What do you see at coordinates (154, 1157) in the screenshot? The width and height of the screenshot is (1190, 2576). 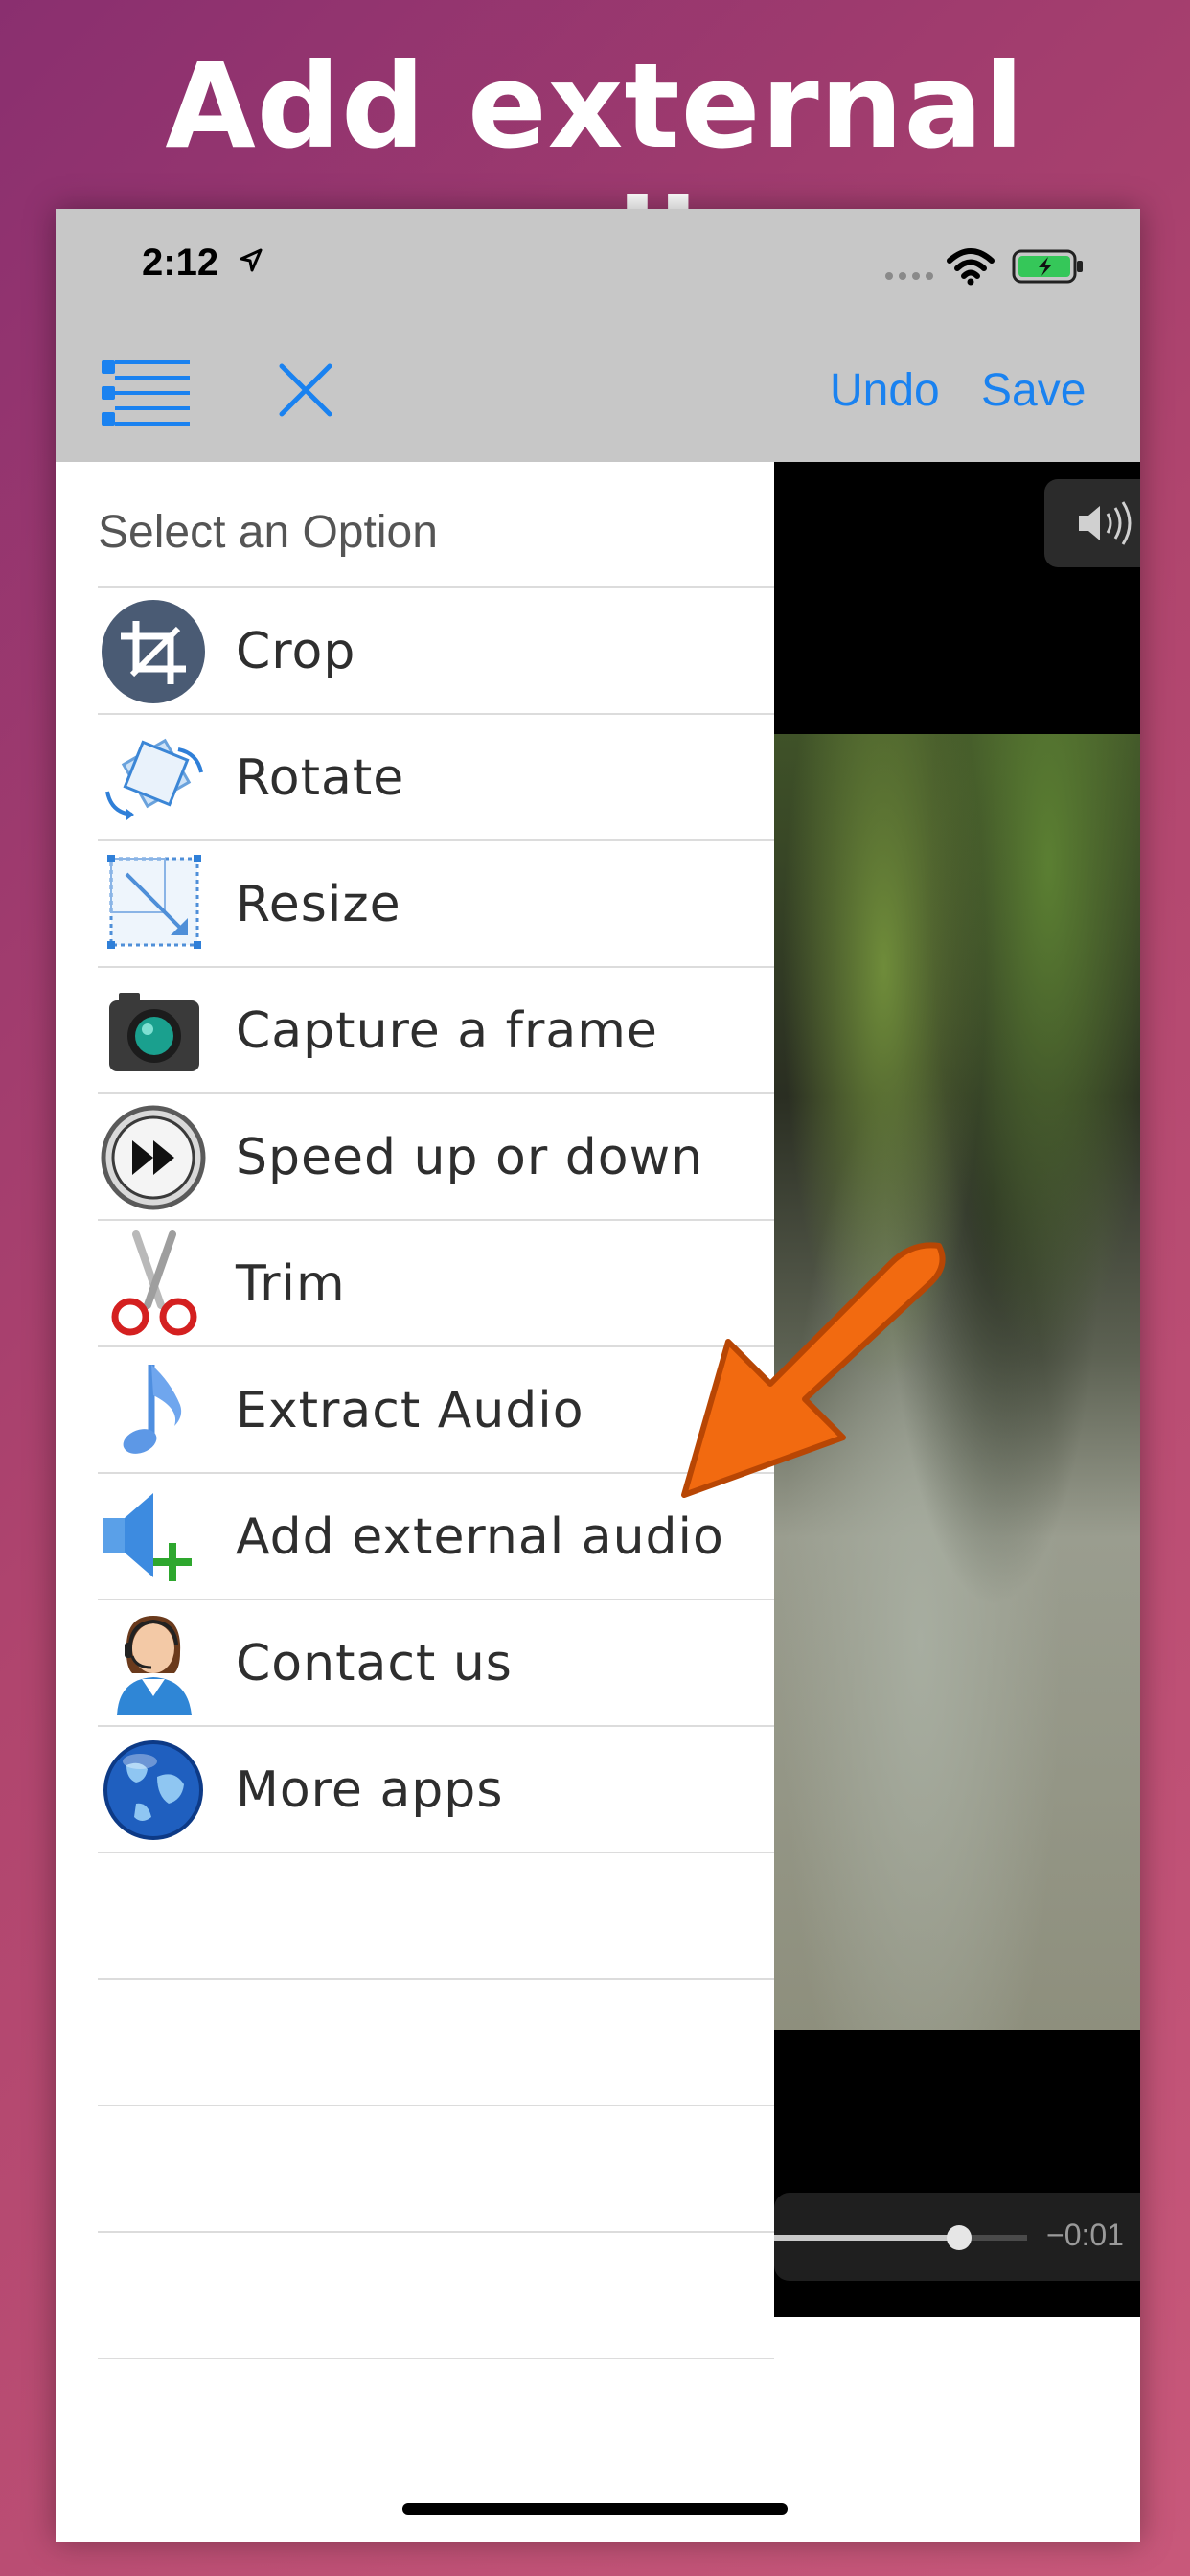 I see `fast-forward-icon` at bounding box center [154, 1157].